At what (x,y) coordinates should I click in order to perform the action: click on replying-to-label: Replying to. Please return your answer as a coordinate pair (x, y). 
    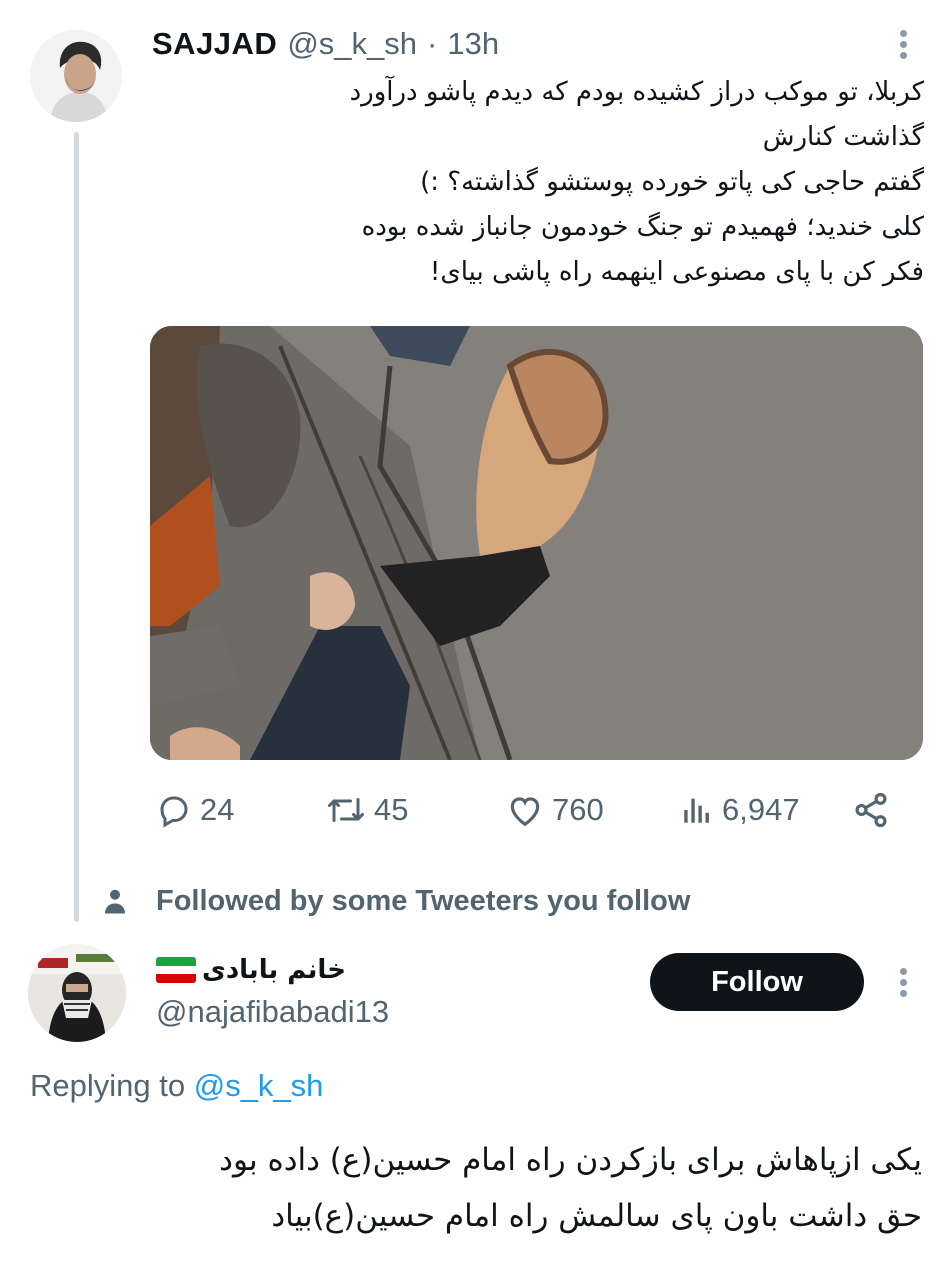
    Looking at the image, I should click on (108, 1085).